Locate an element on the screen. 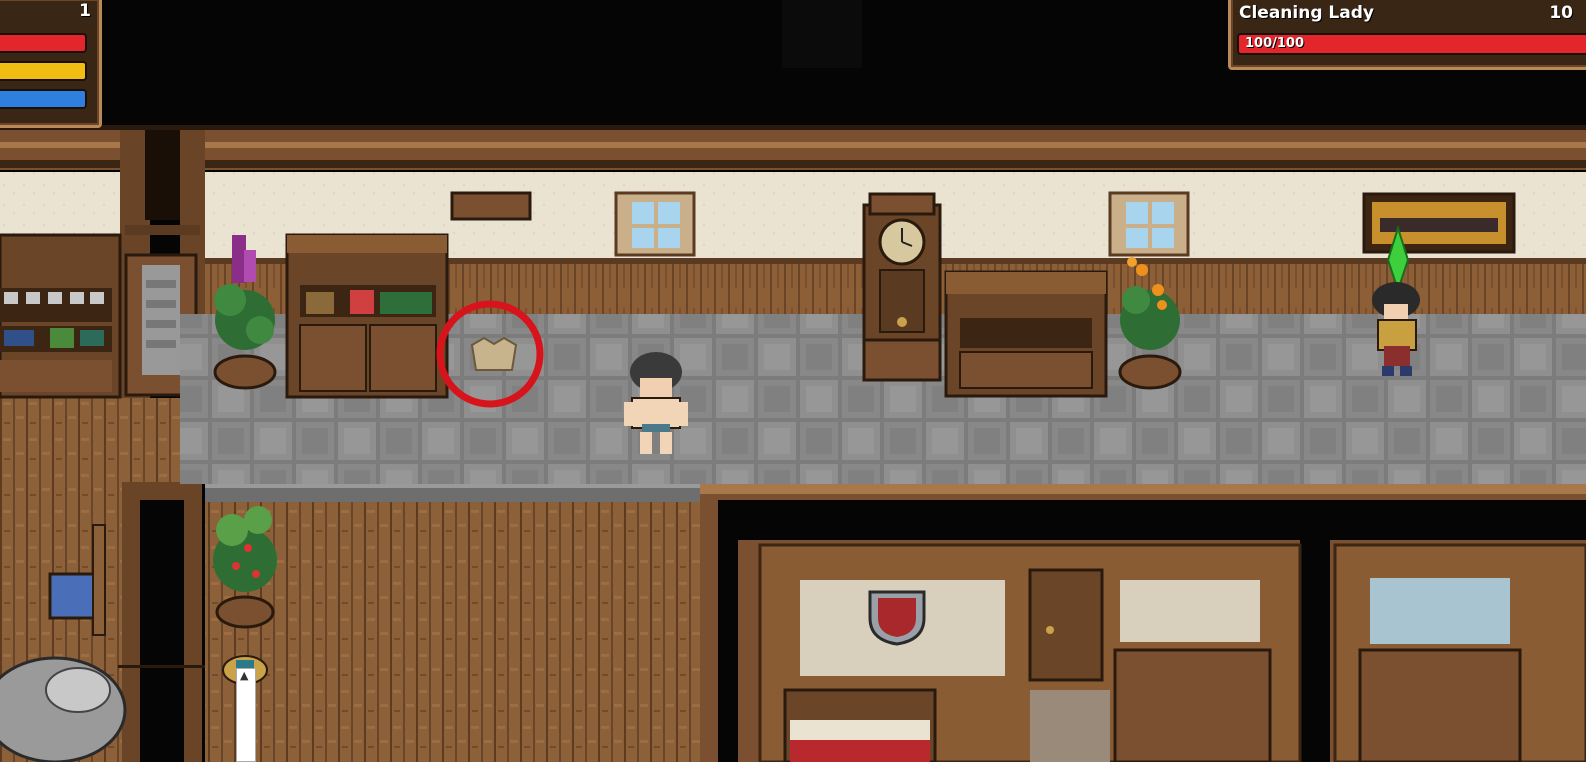 Image resolution: width=1586 pixels, height=762 pixels. player-mana-fill is located at coordinates (42, 99).